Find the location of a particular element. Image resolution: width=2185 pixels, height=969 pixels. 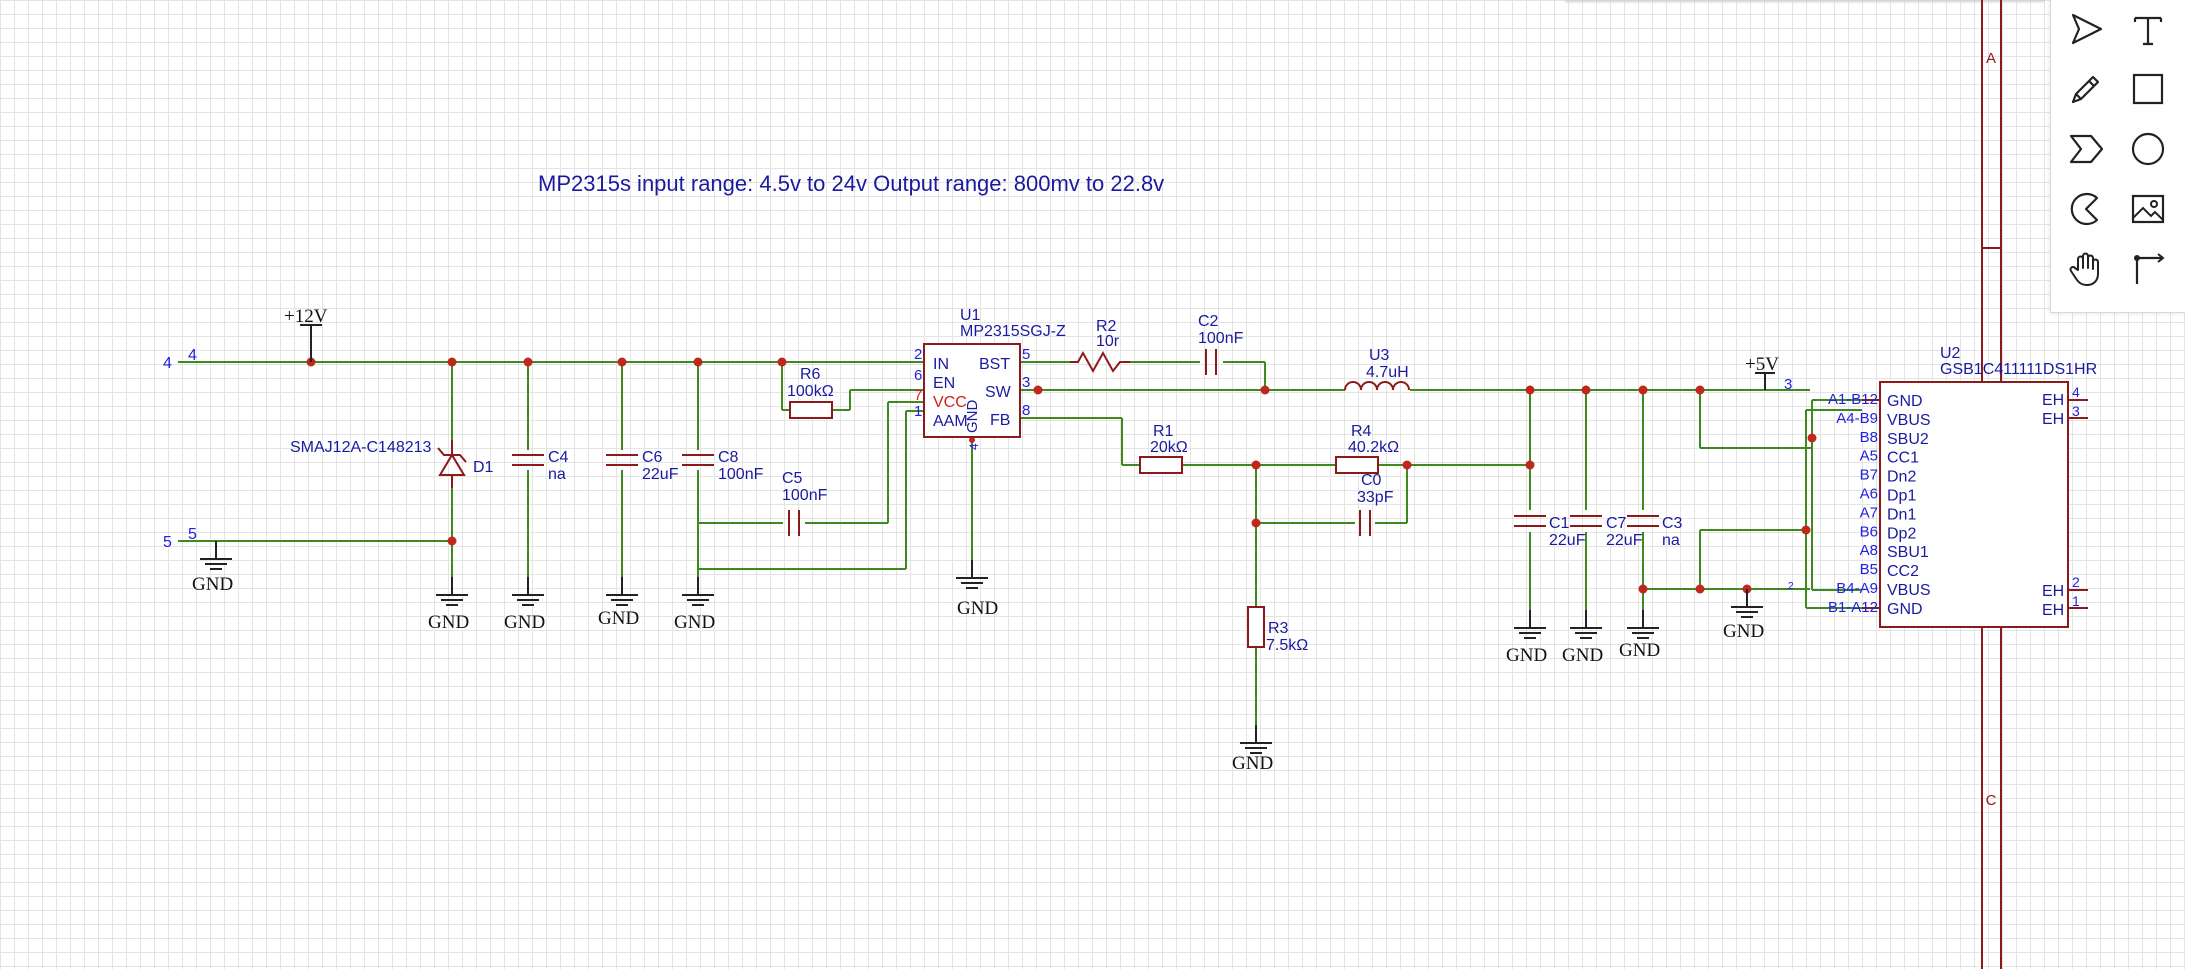

c4-capacitor is located at coordinates (528, 460).